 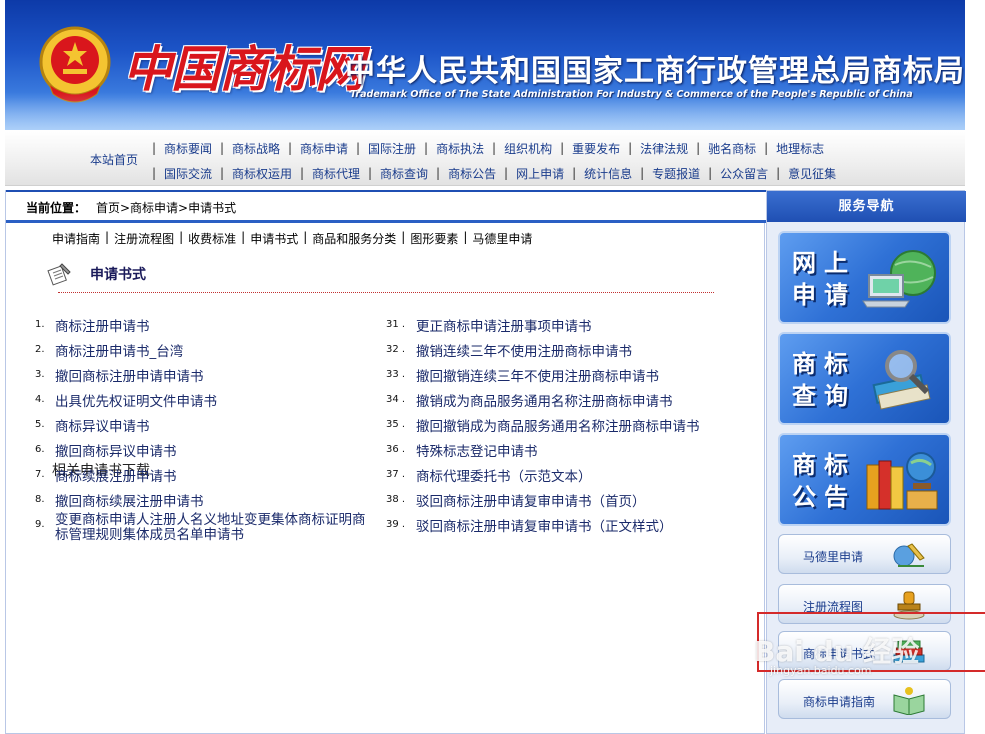 I want to click on section-divider, so click(x=386, y=292).